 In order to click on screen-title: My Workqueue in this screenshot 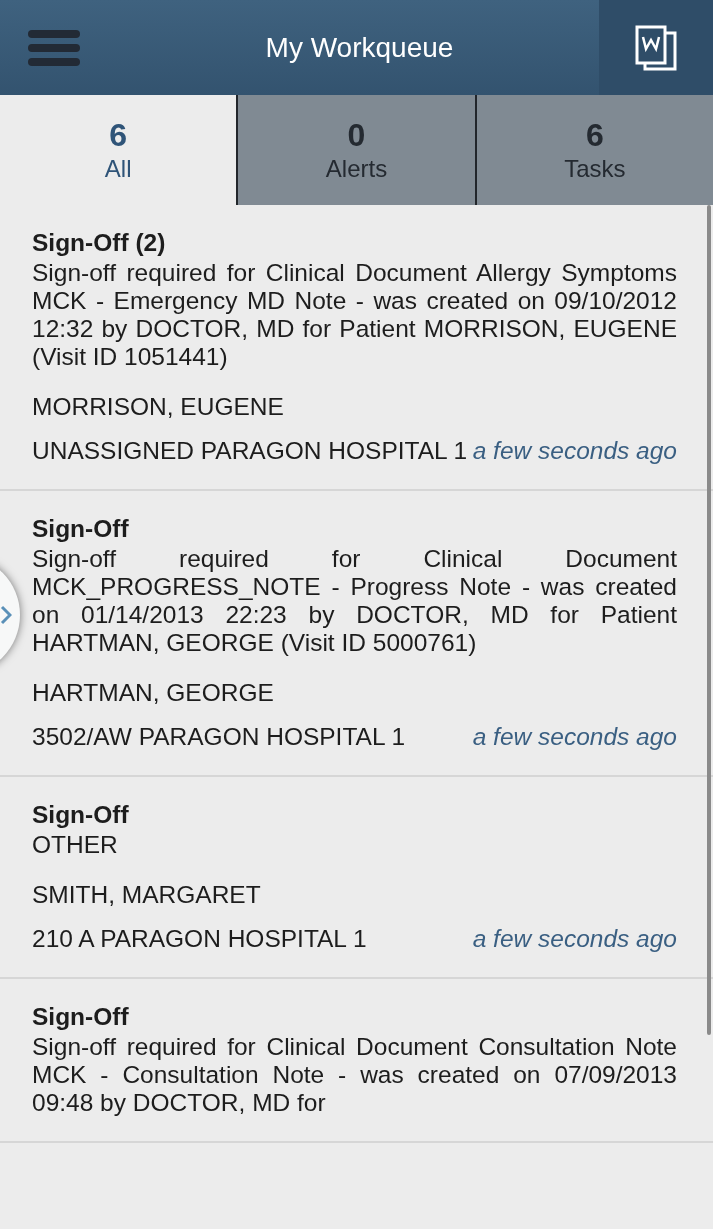, I will do `click(359, 47)`.